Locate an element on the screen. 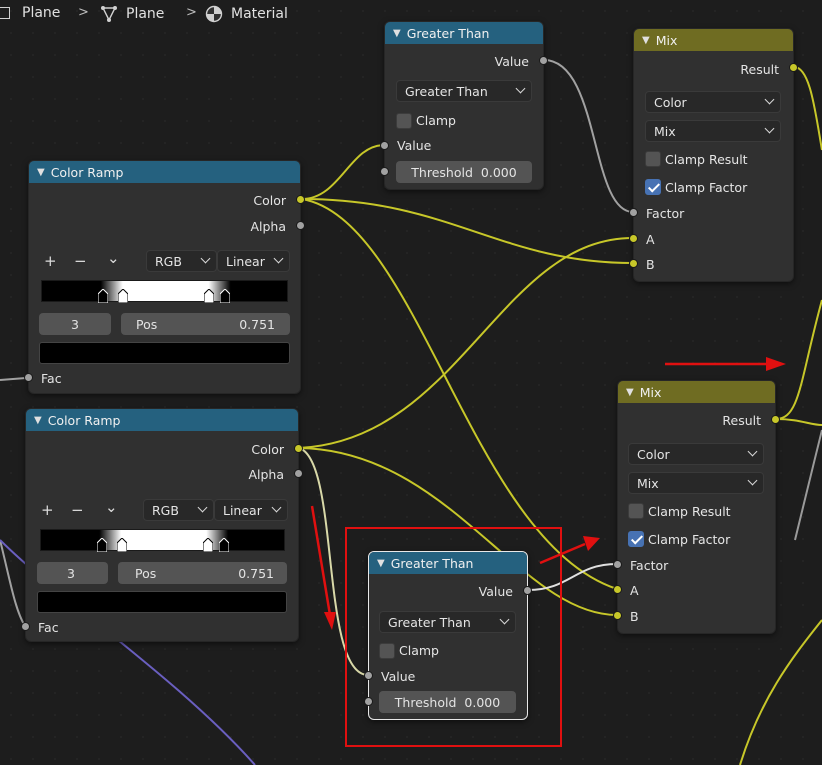 This screenshot has width=822, height=765. output-socket-value is located at coordinates (543, 60).